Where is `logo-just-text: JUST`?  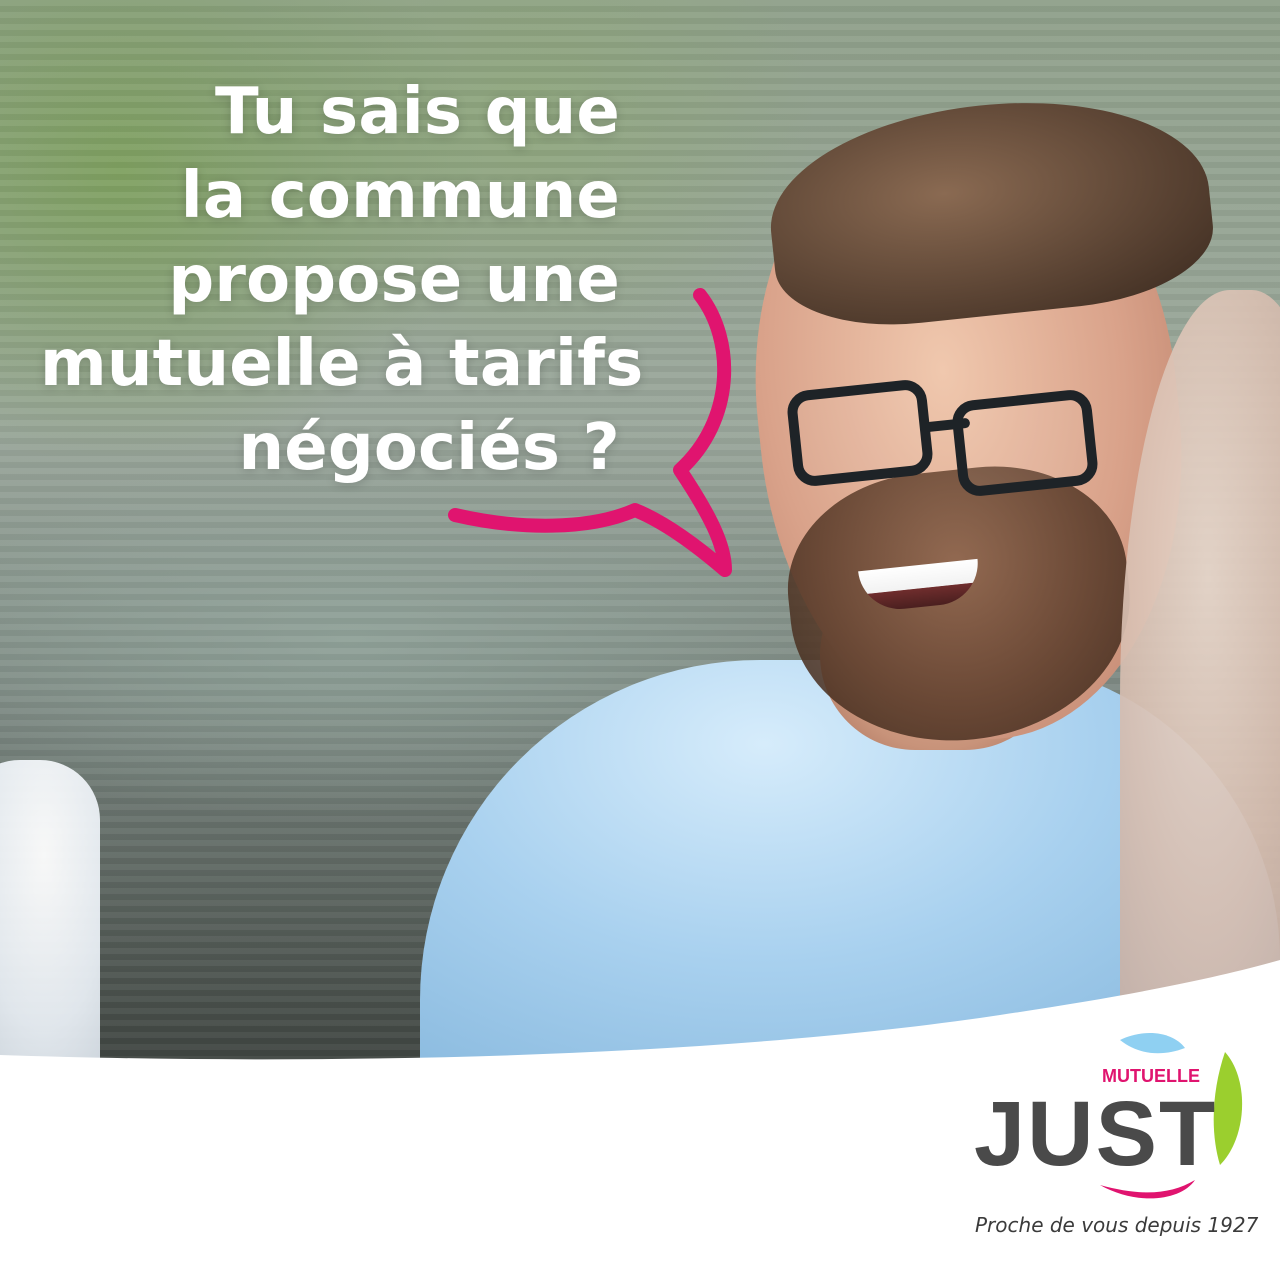 logo-just-text: JUST is located at coordinates (1095, 1134).